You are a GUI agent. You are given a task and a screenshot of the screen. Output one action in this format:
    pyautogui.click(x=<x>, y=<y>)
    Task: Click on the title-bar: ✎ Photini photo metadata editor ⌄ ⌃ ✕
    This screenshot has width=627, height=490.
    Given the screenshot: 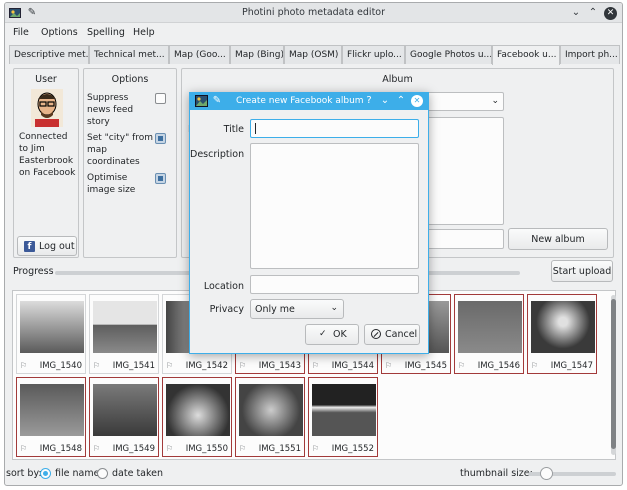 What is the action you would take?
    pyautogui.click(x=313, y=13)
    